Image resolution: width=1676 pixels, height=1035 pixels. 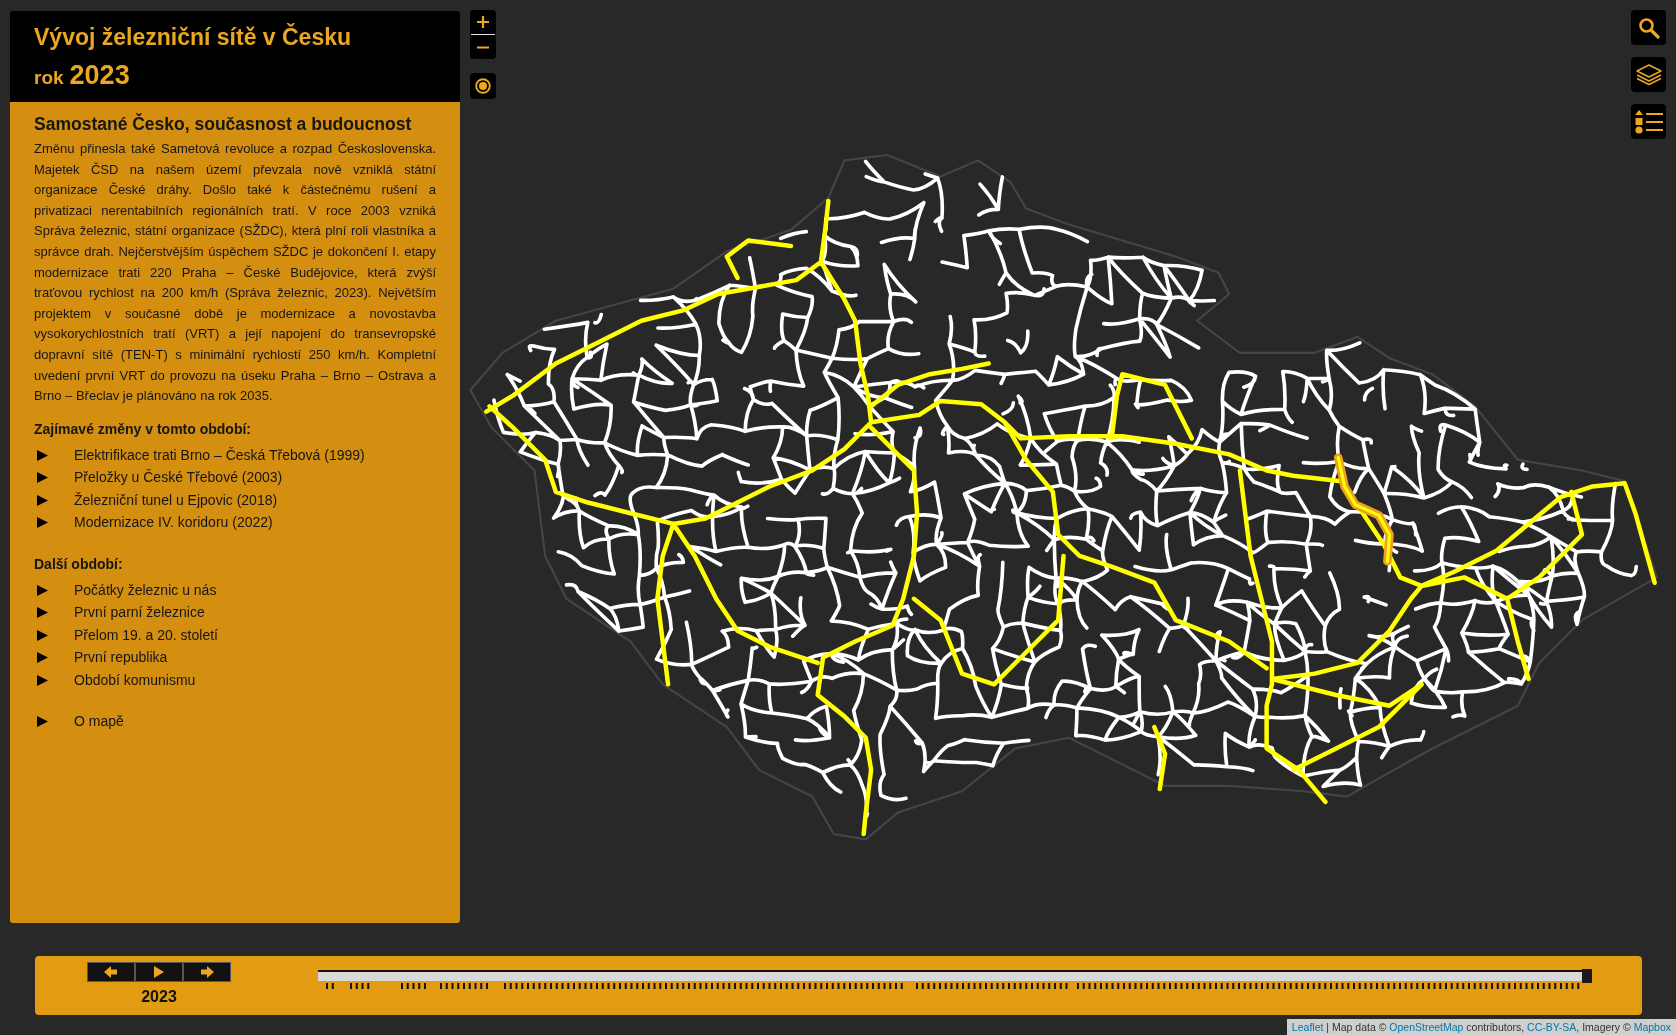 I want to click on minus-icon, so click(x=483, y=47).